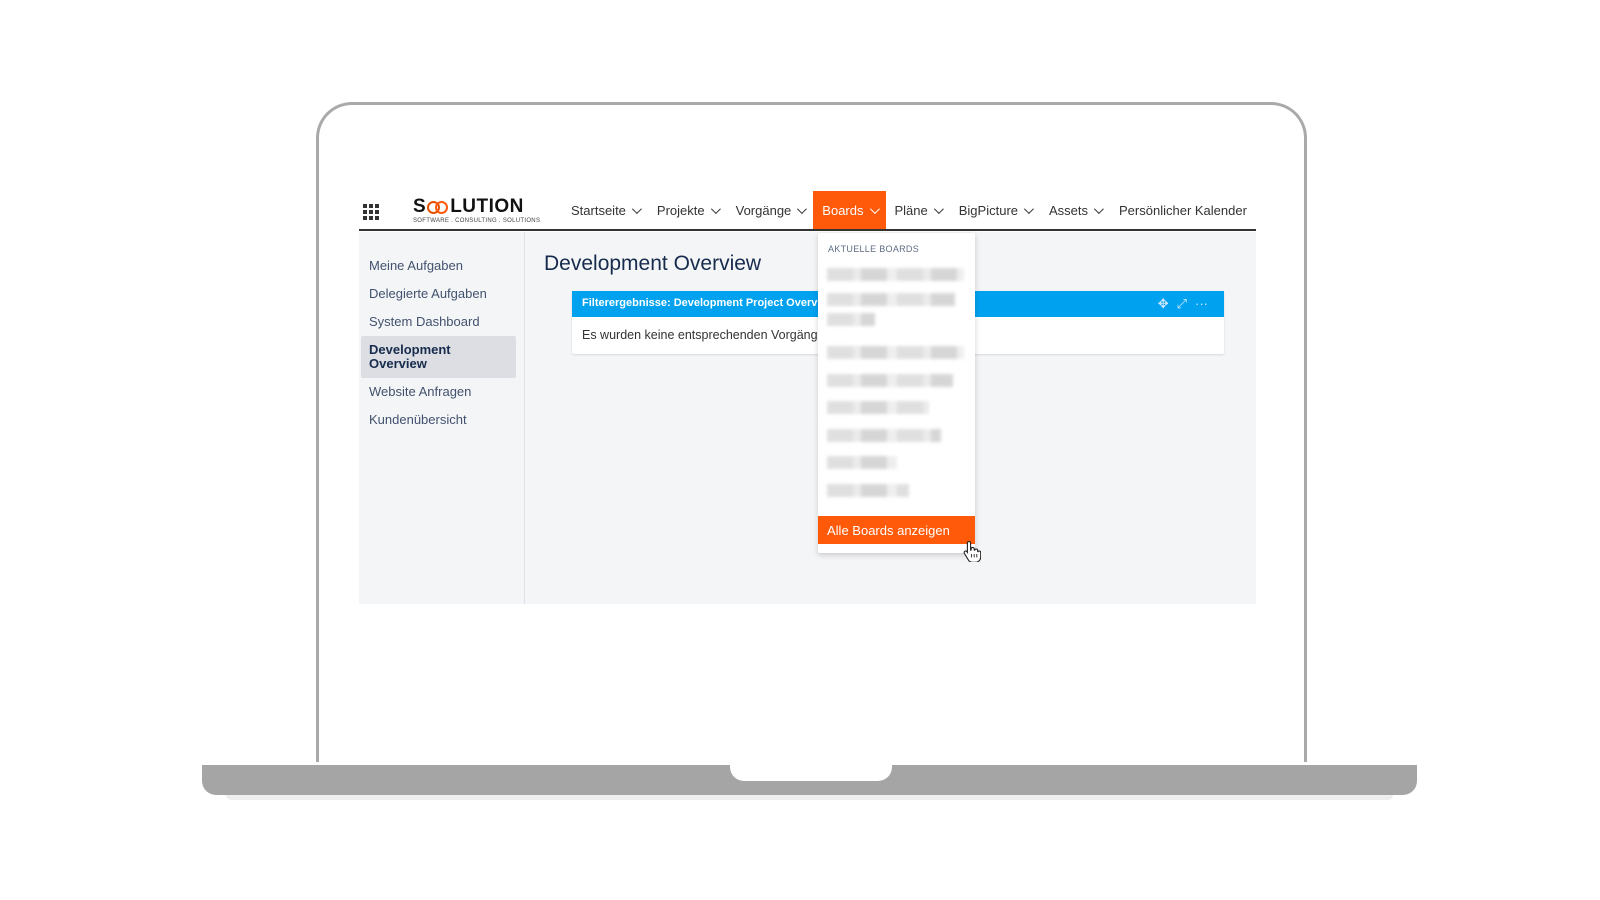 Image resolution: width=1600 pixels, height=900 pixels. Describe the element at coordinates (487, 206) in the screenshot. I see `logo-text-end: LUTION` at that location.